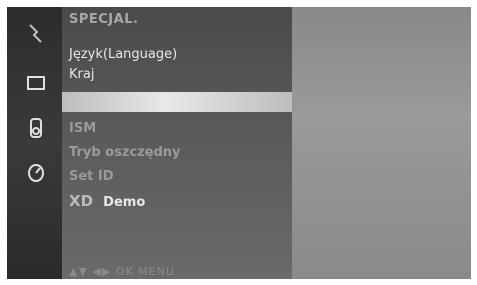 This screenshot has width=477, height=285. What do you see at coordinates (82, 128) in the screenshot?
I see `menu-item-ism: ISM` at bounding box center [82, 128].